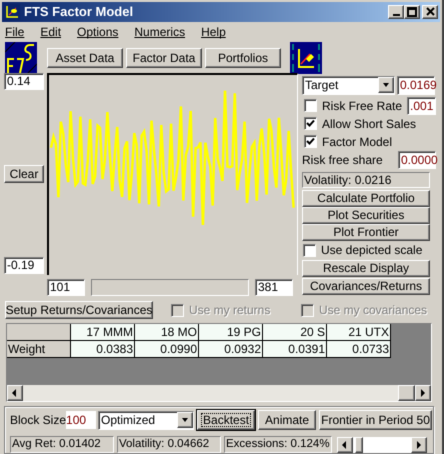  I want to click on table-cell: 0.0391, so click(295, 349).